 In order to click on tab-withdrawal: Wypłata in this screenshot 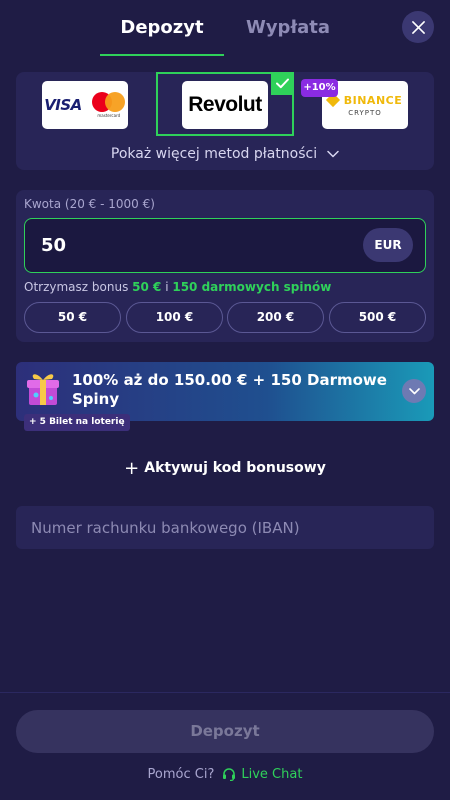, I will do `click(288, 28)`.